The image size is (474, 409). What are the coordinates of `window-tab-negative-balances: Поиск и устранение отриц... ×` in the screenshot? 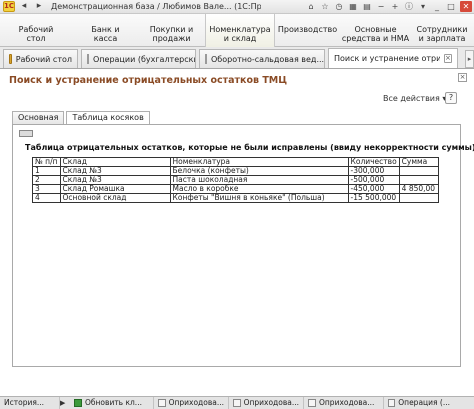 It's located at (393, 58).